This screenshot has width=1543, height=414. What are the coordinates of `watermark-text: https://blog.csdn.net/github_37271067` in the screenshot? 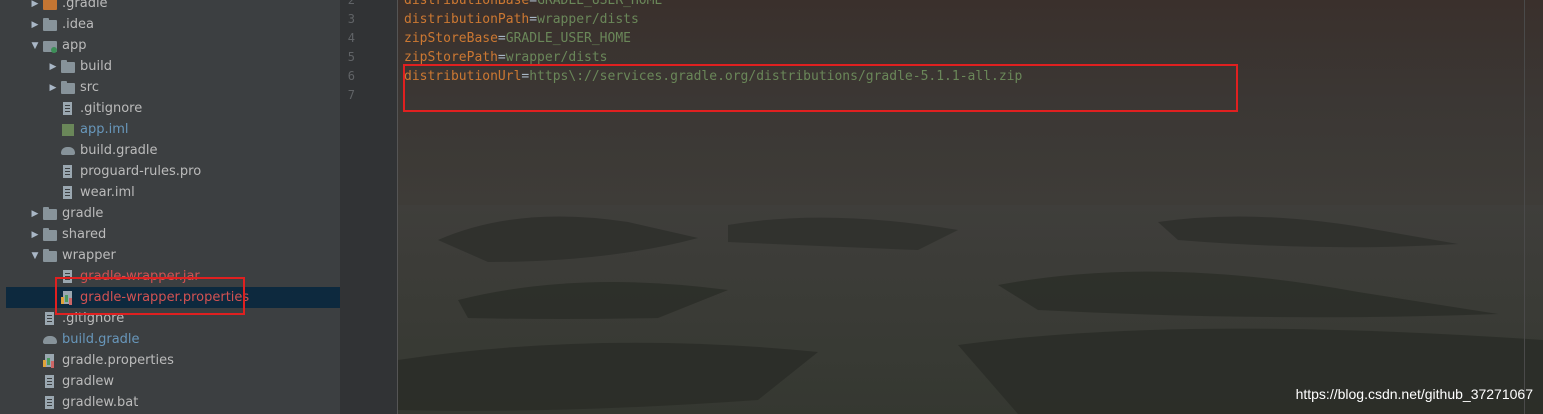 It's located at (1414, 394).